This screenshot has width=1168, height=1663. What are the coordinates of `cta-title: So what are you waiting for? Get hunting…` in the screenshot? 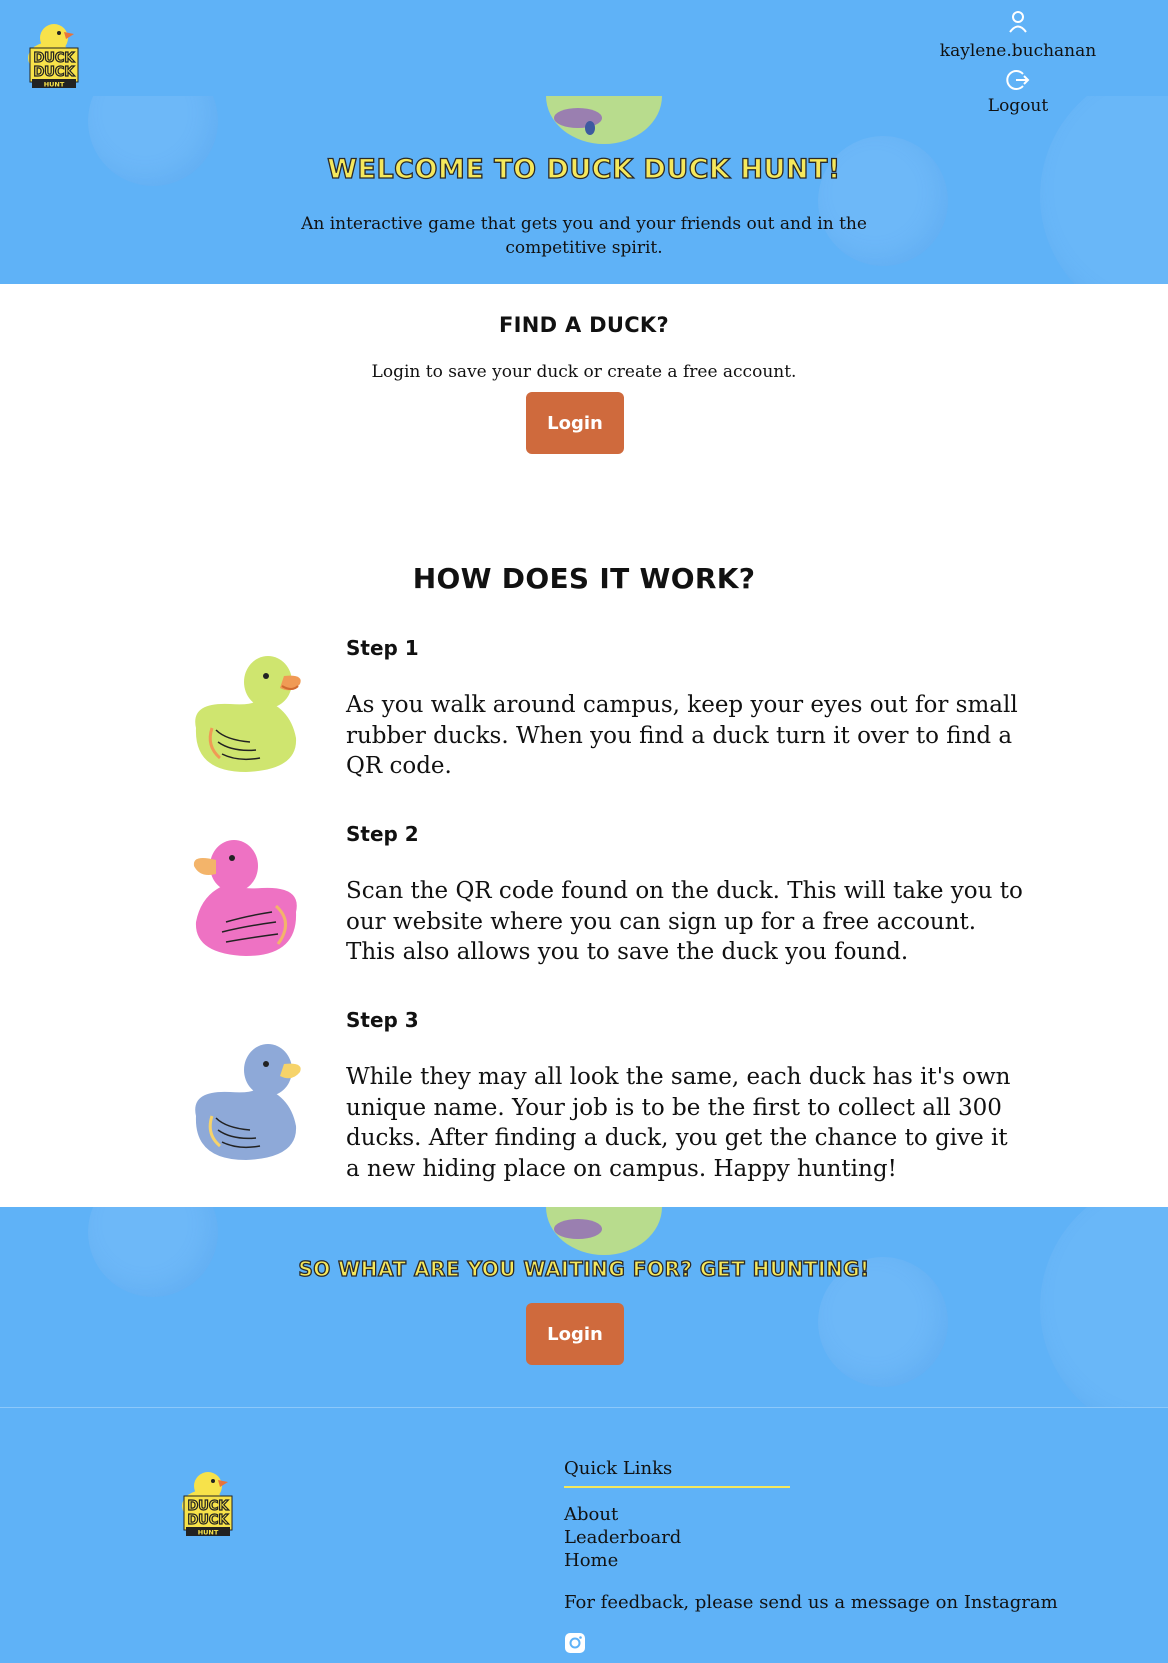 It's located at (584, 1268).